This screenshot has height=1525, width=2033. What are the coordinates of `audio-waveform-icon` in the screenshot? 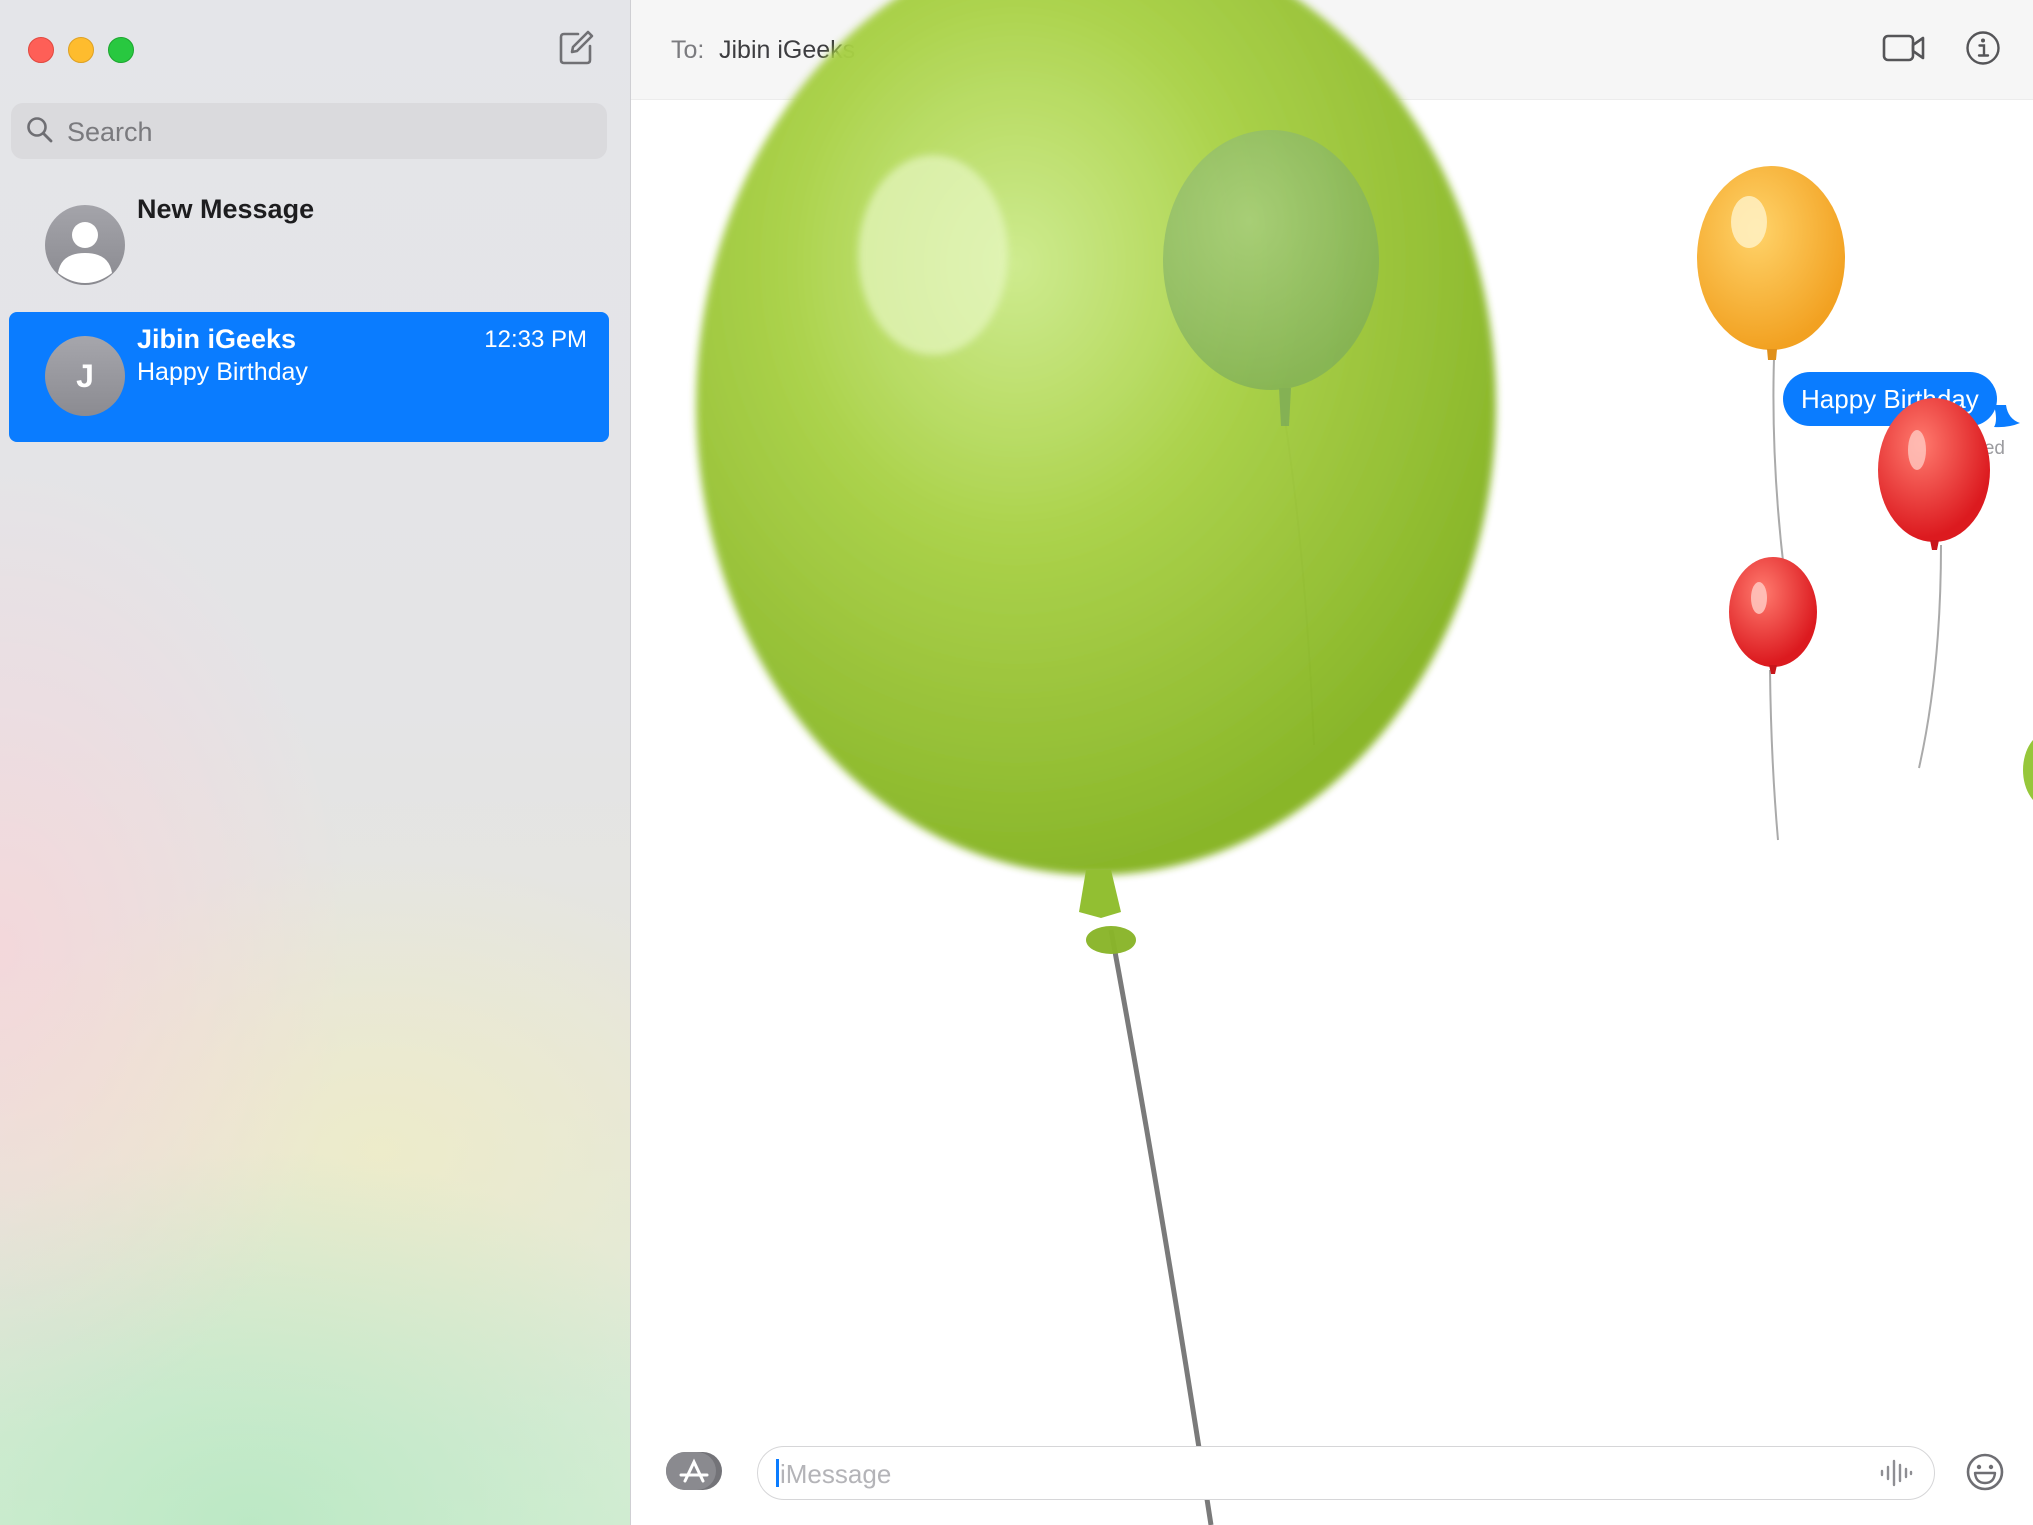 It's located at (1896, 1473).